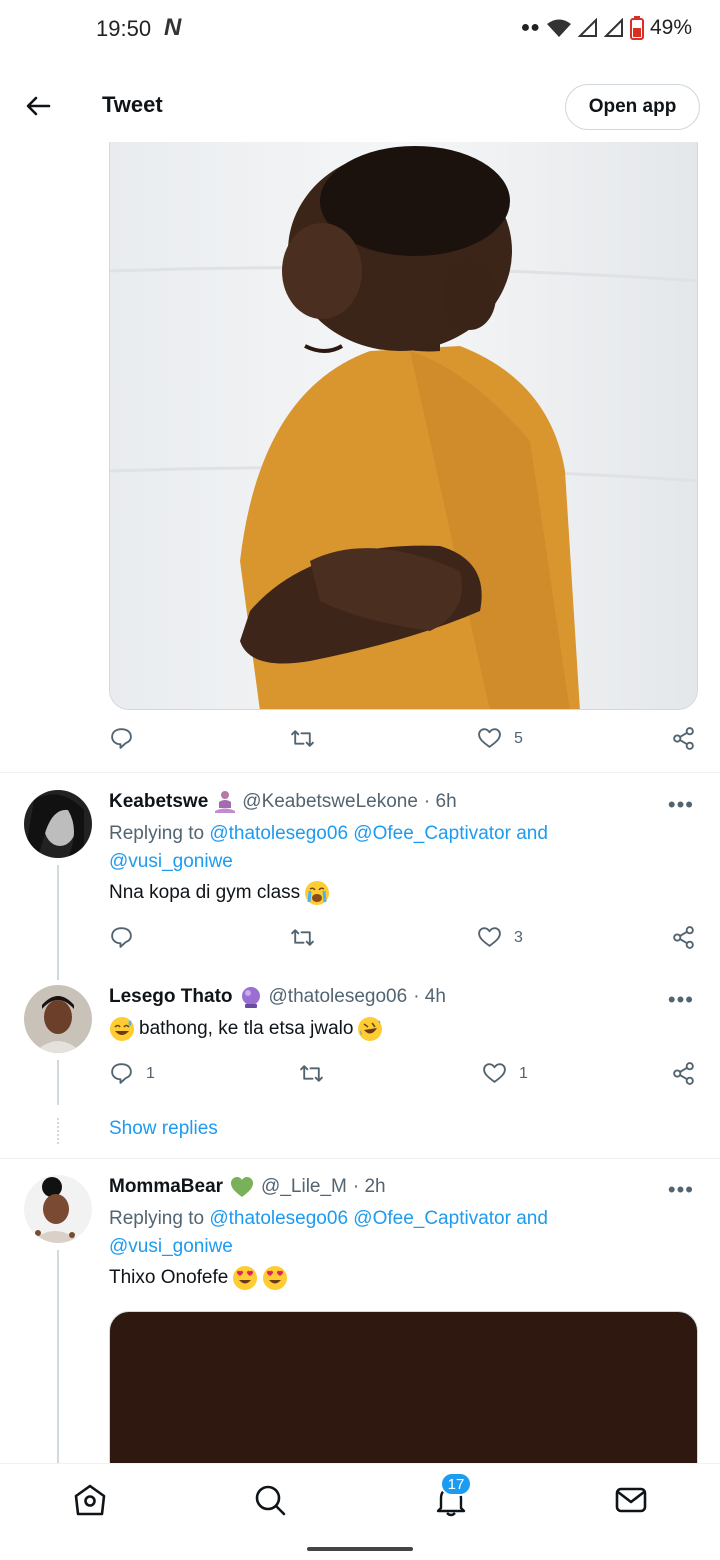 The image size is (720, 1560). Describe the element at coordinates (304, 1187) in the screenshot. I see `user-handle: @_Lile_M` at that location.